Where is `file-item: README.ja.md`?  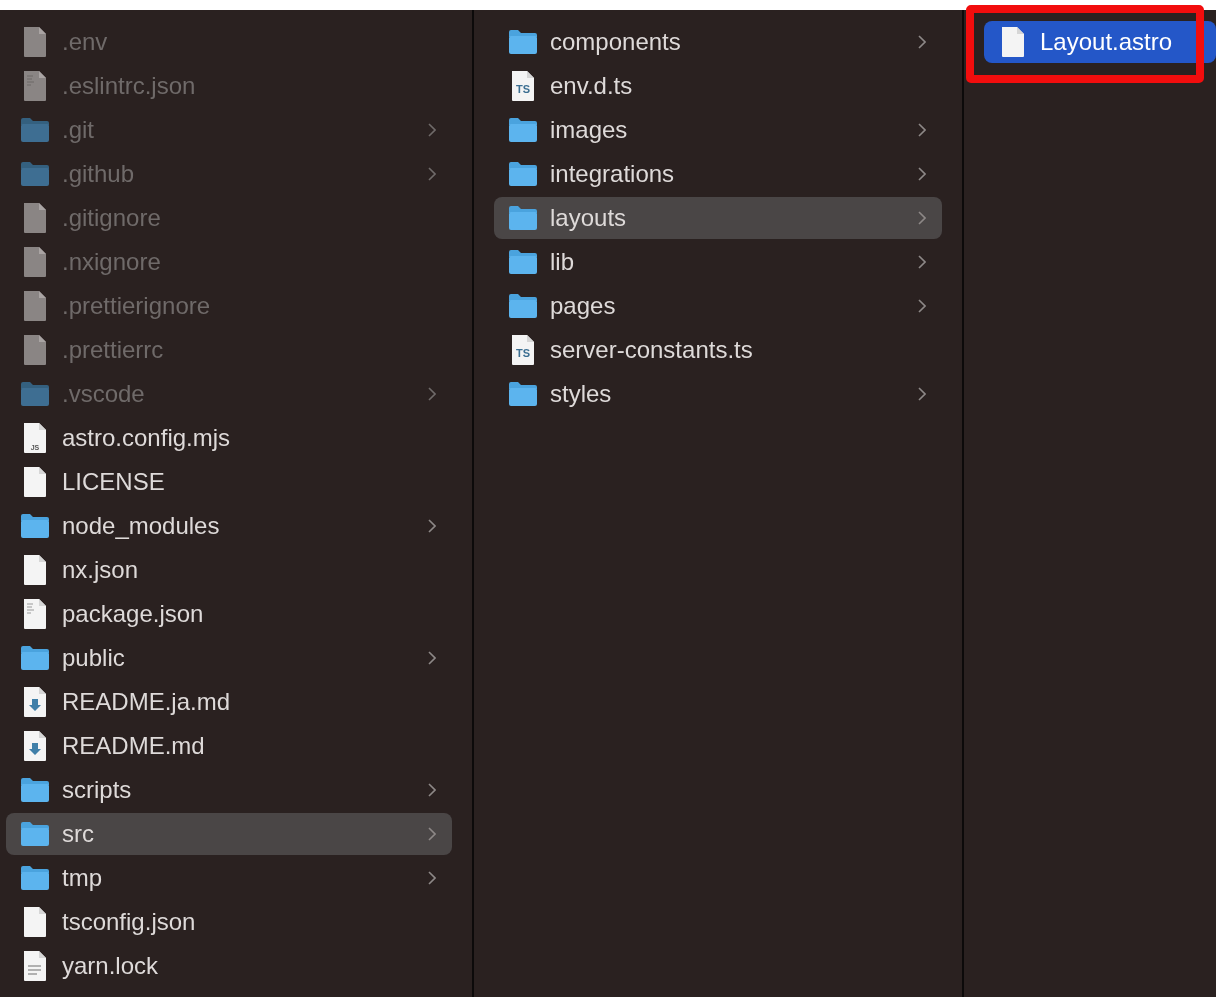 file-item: README.ja.md is located at coordinates (229, 702).